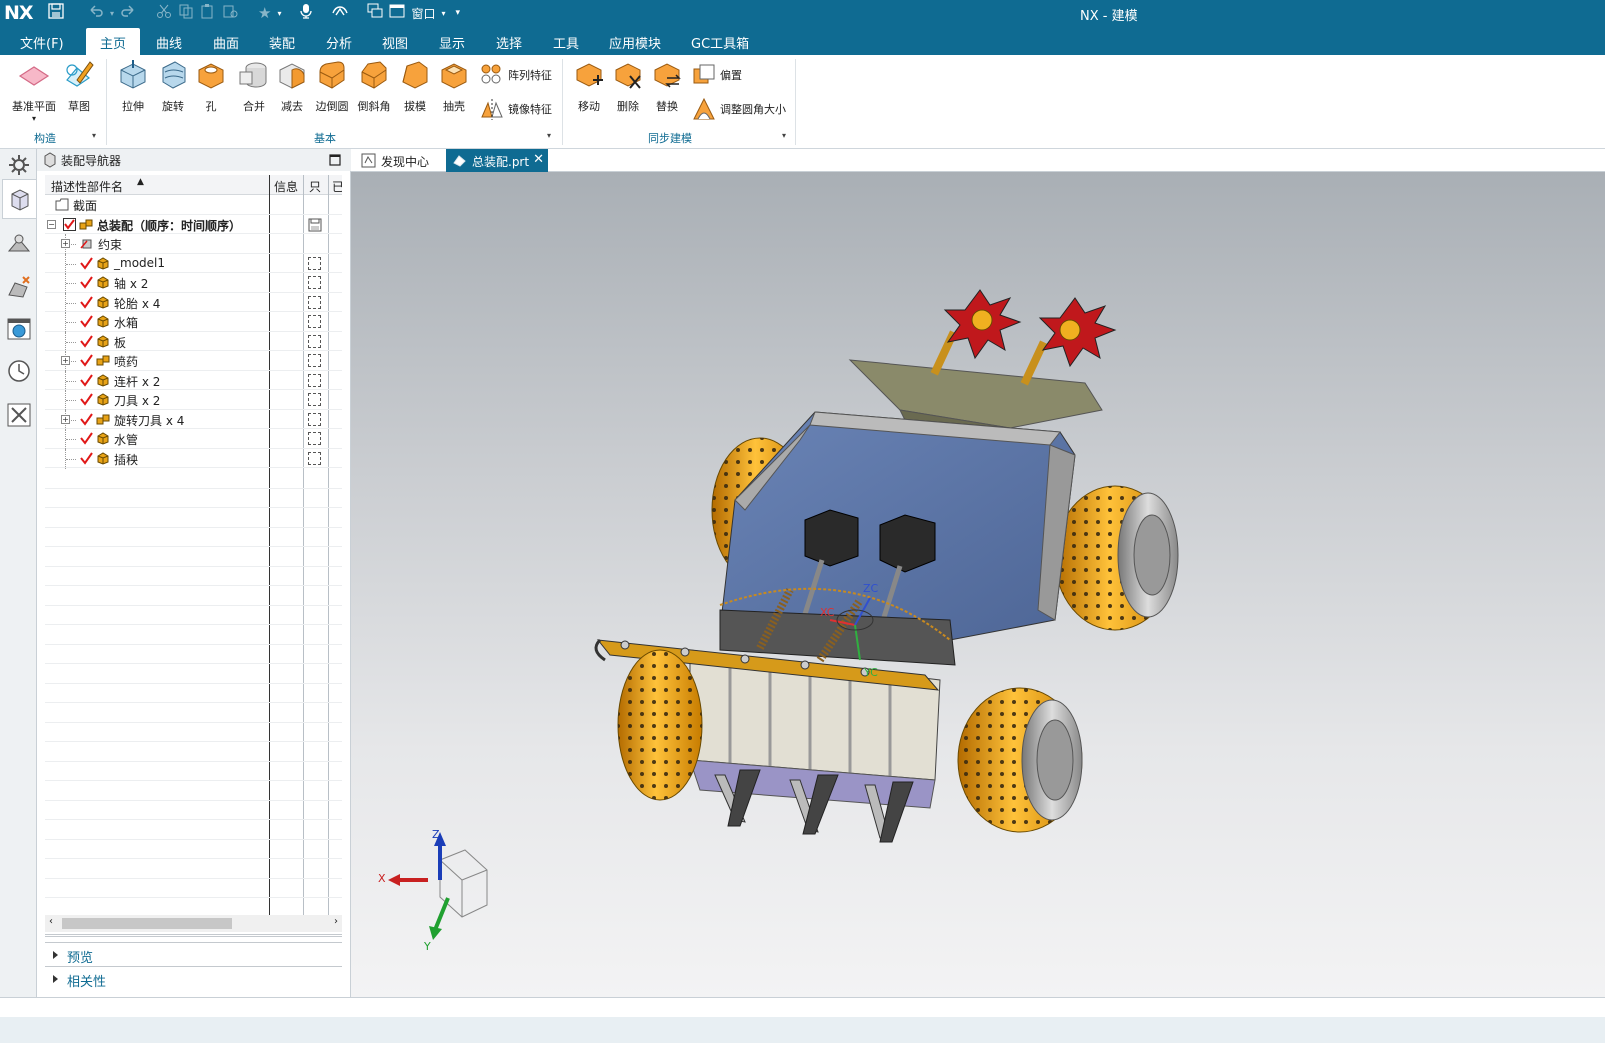 This screenshot has width=1605, height=1043. What do you see at coordinates (193, 341) in the screenshot?
I see `tree-row: 板` at bounding box center [193, 341].